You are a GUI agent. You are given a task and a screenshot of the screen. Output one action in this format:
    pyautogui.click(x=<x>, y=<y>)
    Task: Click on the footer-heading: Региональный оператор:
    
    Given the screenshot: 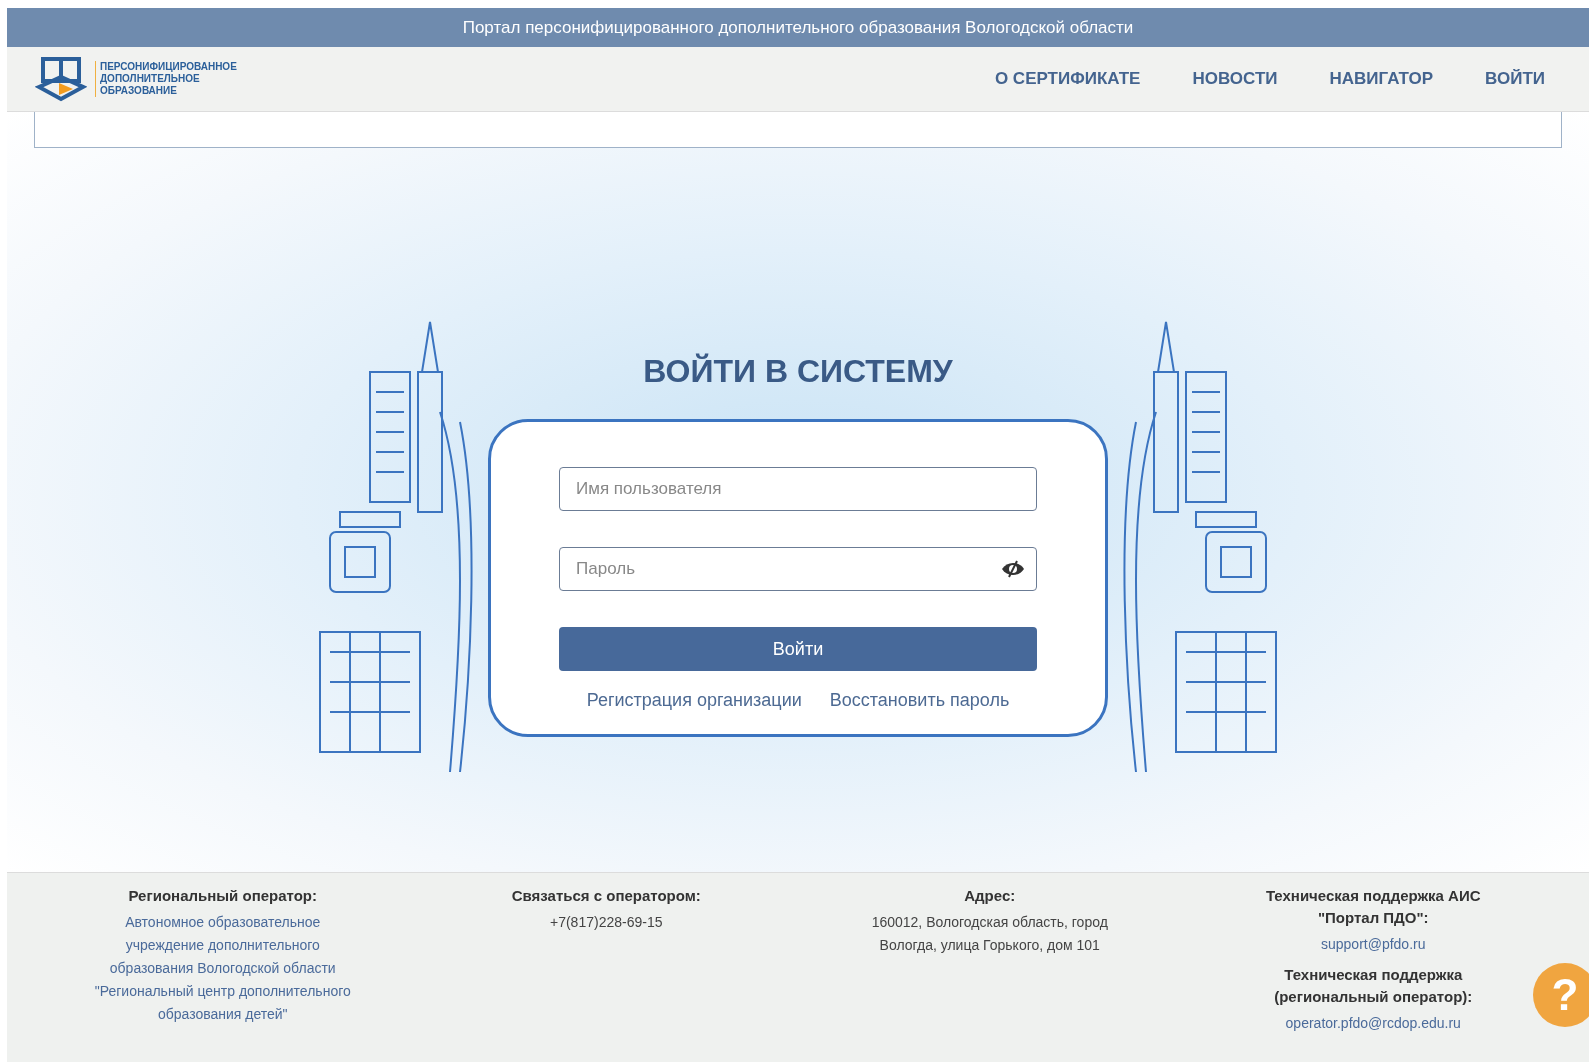 What is the action you would take?
    pyautogui.click(x=223, y=896)
    